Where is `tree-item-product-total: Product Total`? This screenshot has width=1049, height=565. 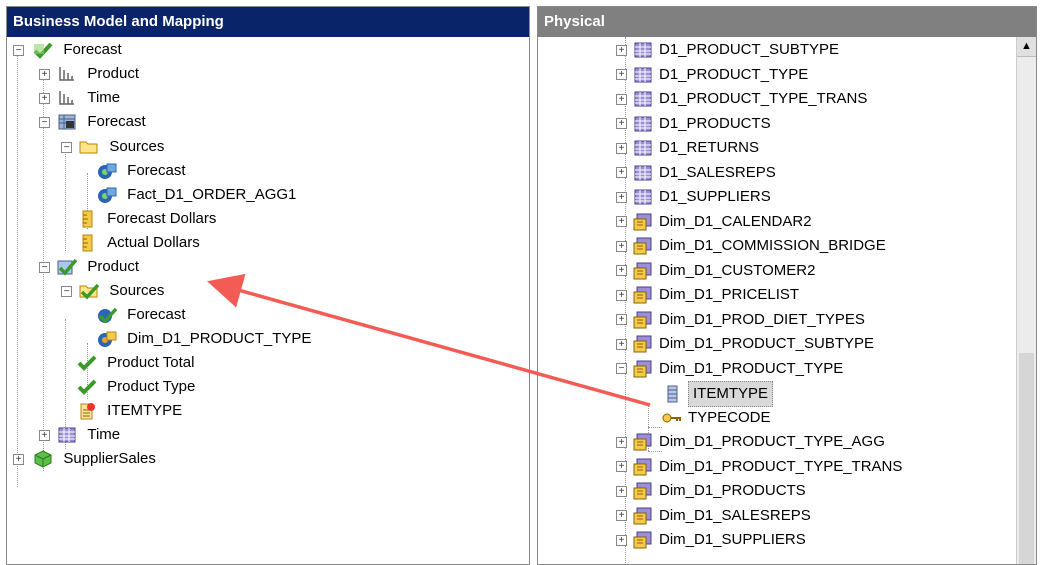
tree-item-product-total: Product Total is located at coordinates (135, 363).